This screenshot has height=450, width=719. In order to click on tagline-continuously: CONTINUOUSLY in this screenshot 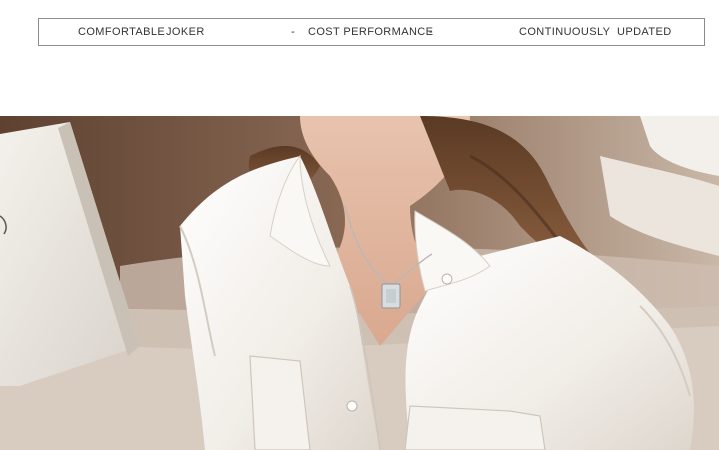, I will do `click(565, 32)`.